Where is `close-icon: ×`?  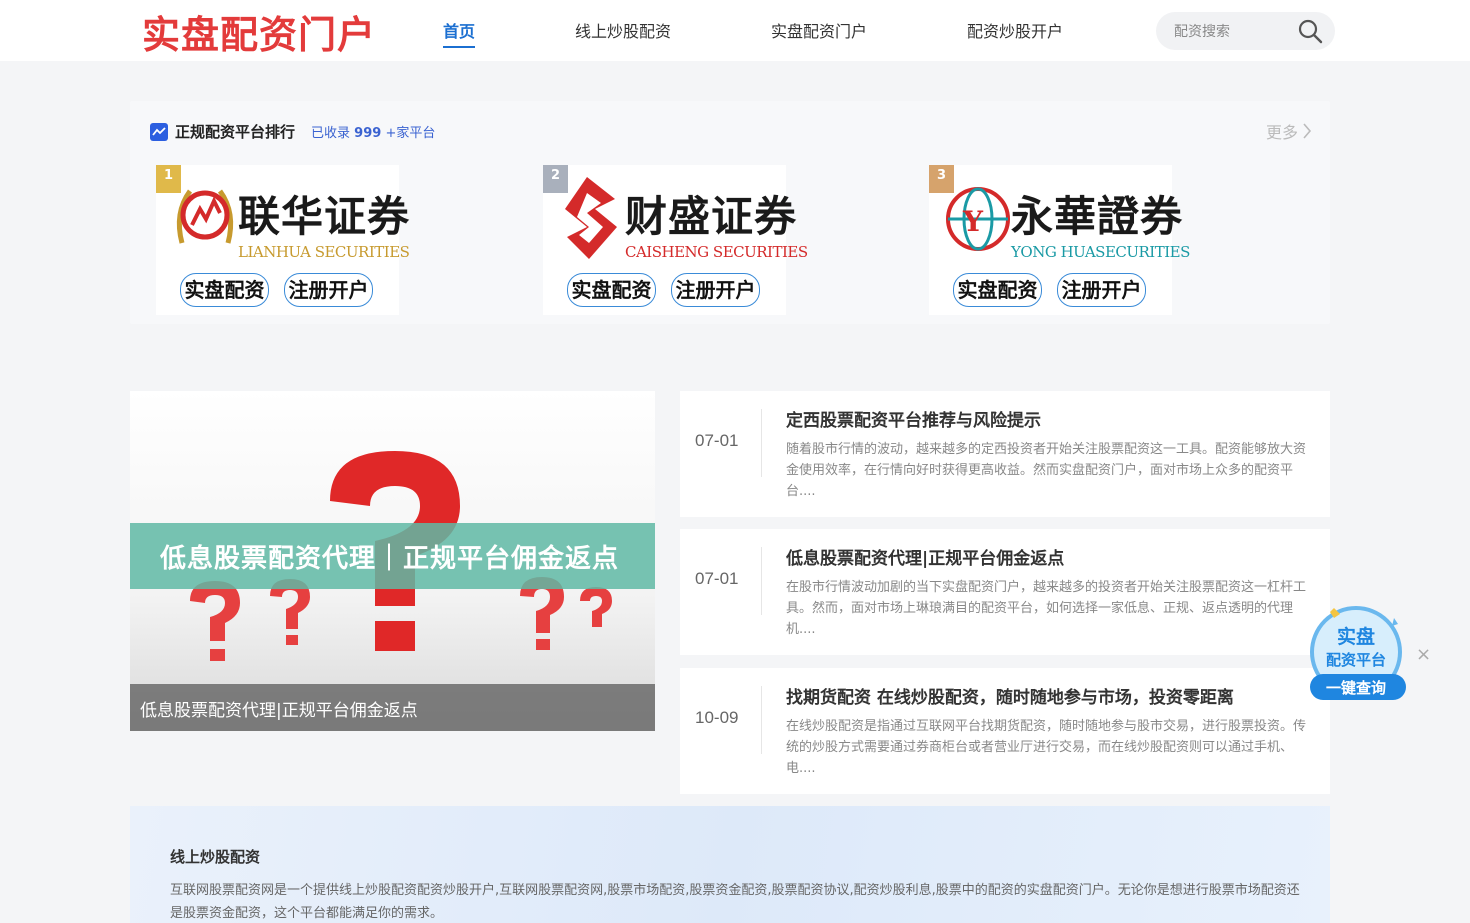
close-icon: × is located at coordinates (1423, 655).